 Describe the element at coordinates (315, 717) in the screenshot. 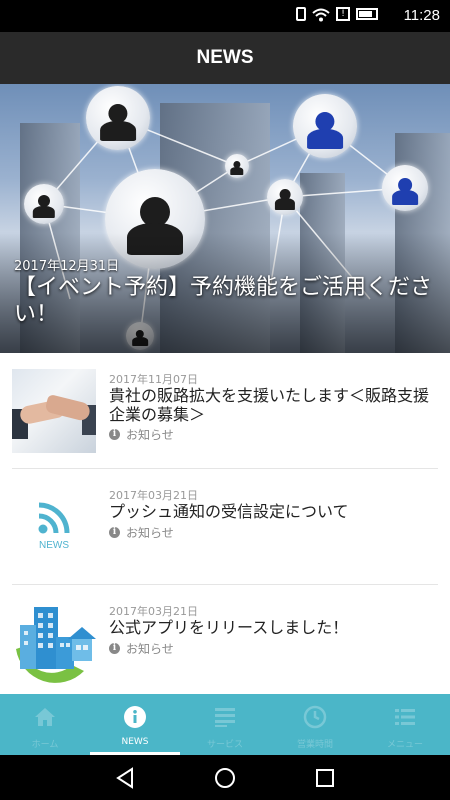

I see `clock-icon` at that location.